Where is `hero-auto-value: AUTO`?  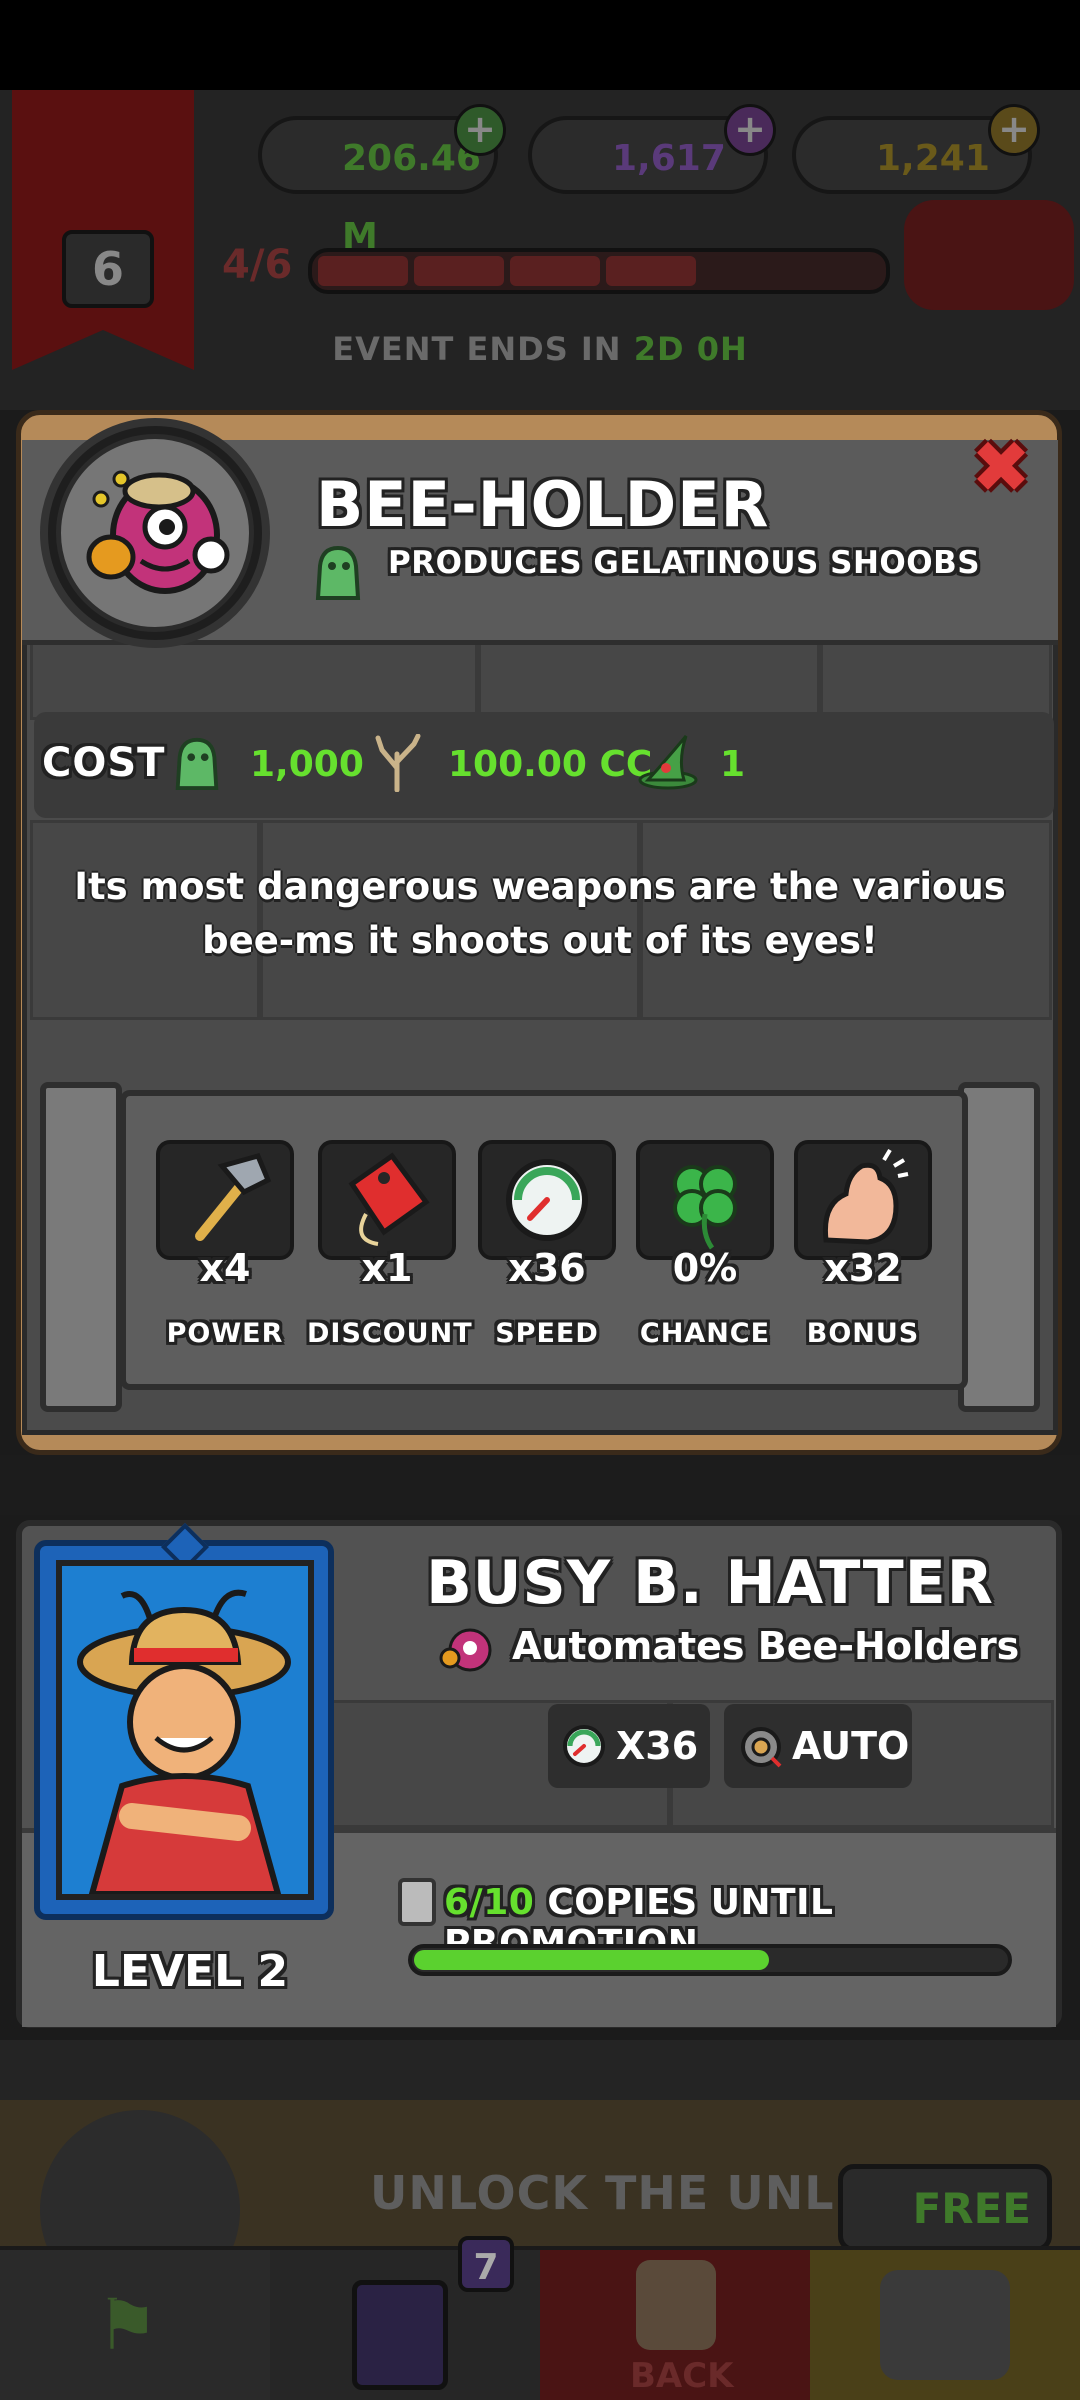
hero-auto-value: AUTO is located at coordinates (851, 1746).